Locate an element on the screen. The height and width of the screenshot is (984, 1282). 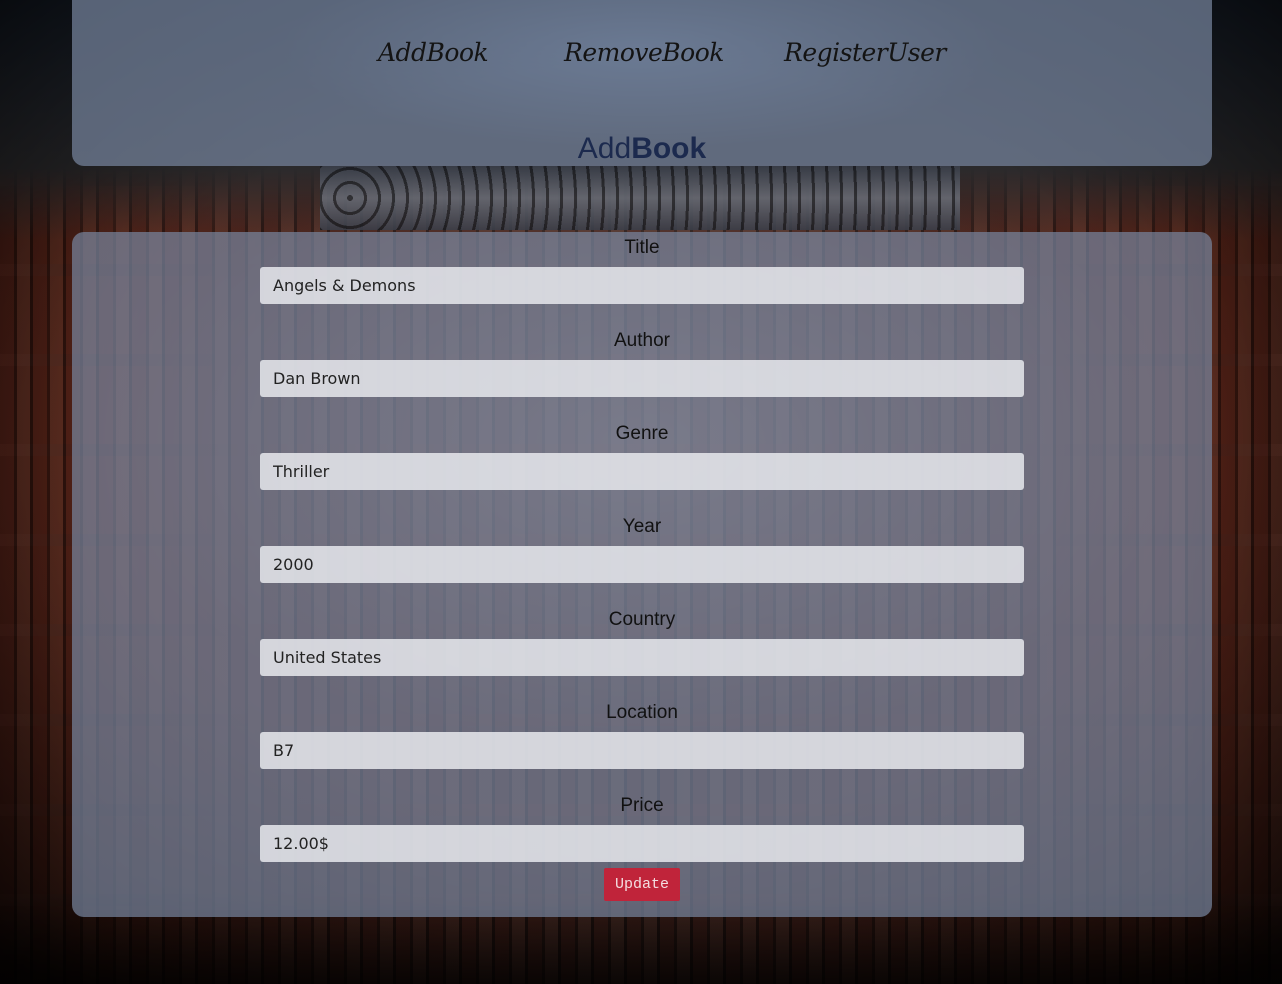
year-field-group: Year is located at coordinates (642, 557).